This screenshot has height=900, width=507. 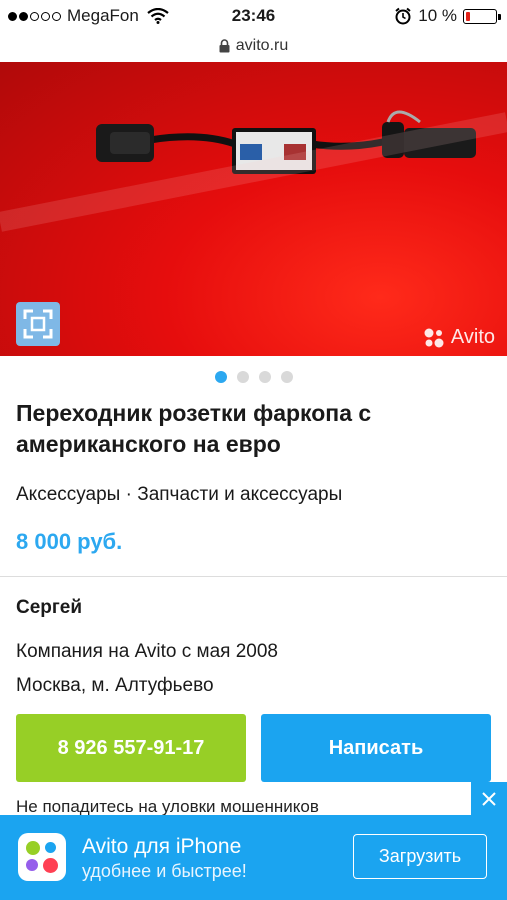 I want to click on write-message-button: Написать, so click(x=376, y=748).